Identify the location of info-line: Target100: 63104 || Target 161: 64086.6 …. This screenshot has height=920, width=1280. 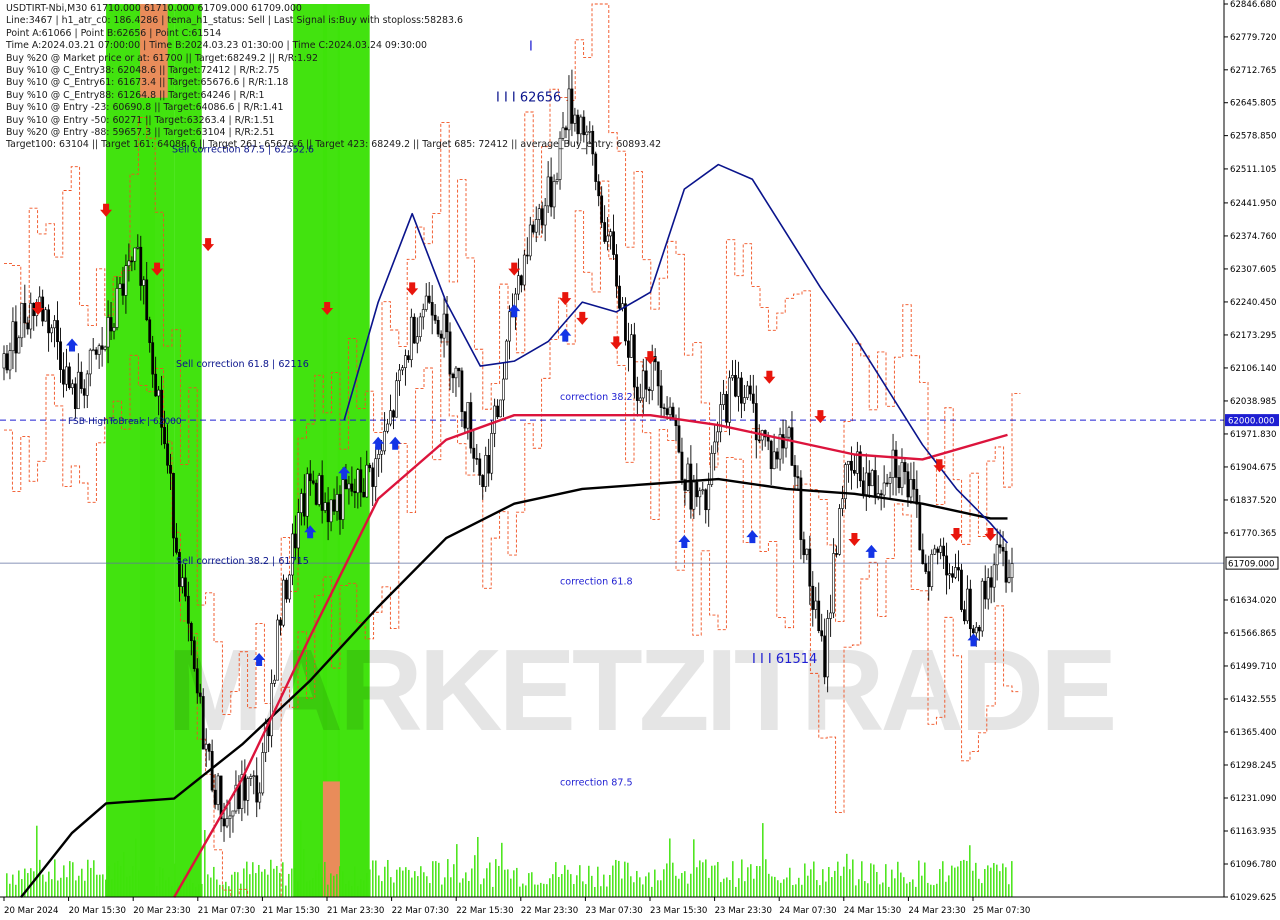
(334, 145).